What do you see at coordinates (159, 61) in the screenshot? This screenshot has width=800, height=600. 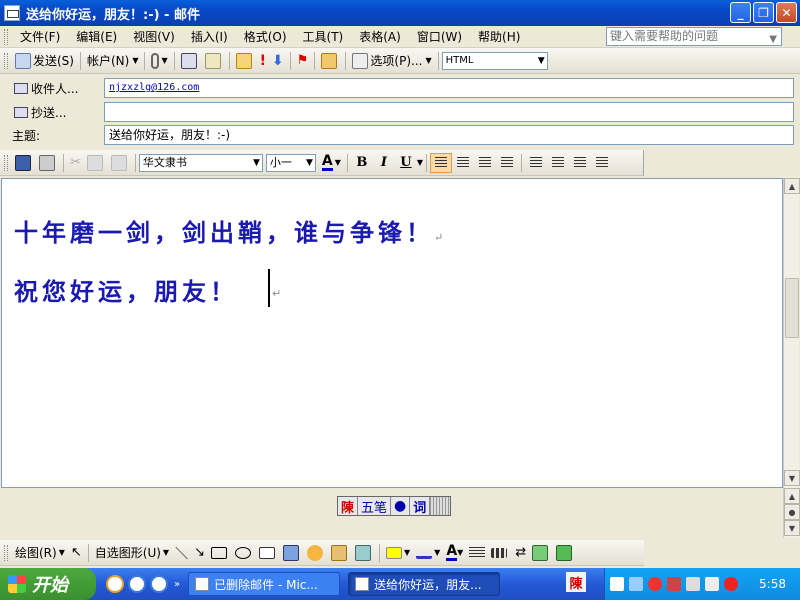 I see `attach-button: ▼` at bounding box center [159, 61].